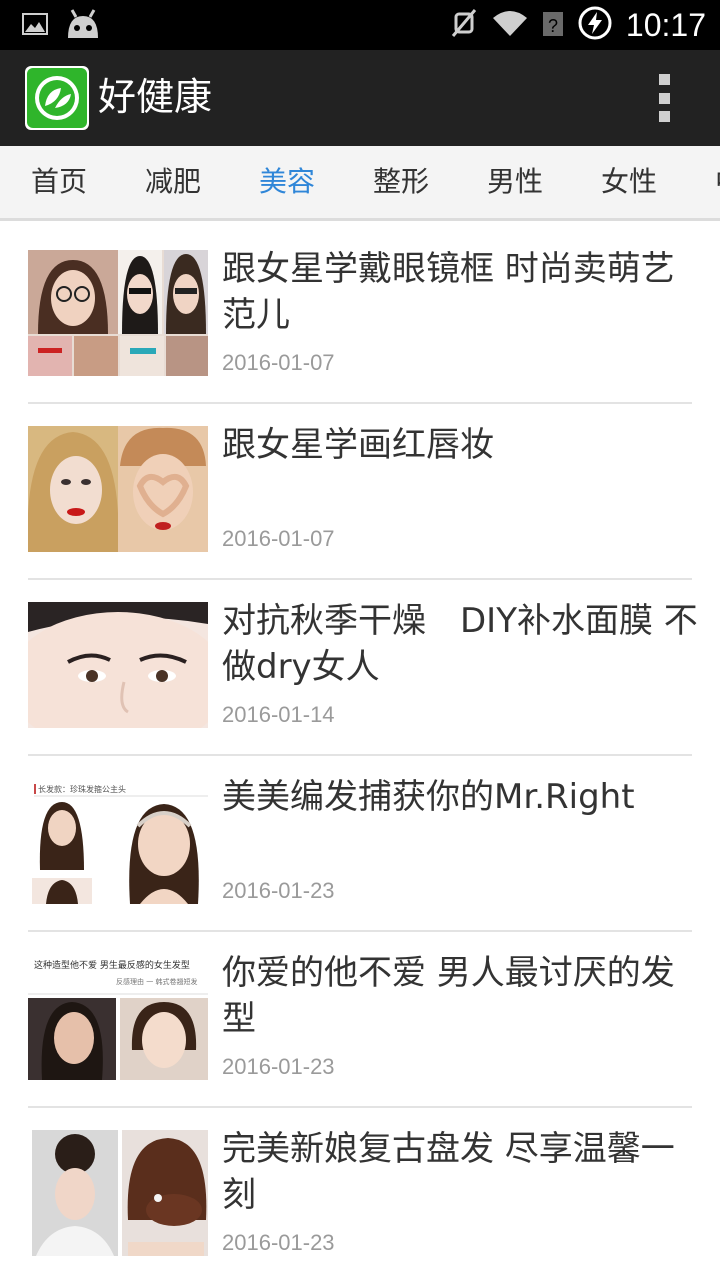 This screenshot has height=1284, width=720. Describe the element at coordinates (360, 844) in the screenshot. I see `article-item: 长发款：珍珠发箍公主头 美美编发捕获你的Mr.Right 2016-01-23` at that location.